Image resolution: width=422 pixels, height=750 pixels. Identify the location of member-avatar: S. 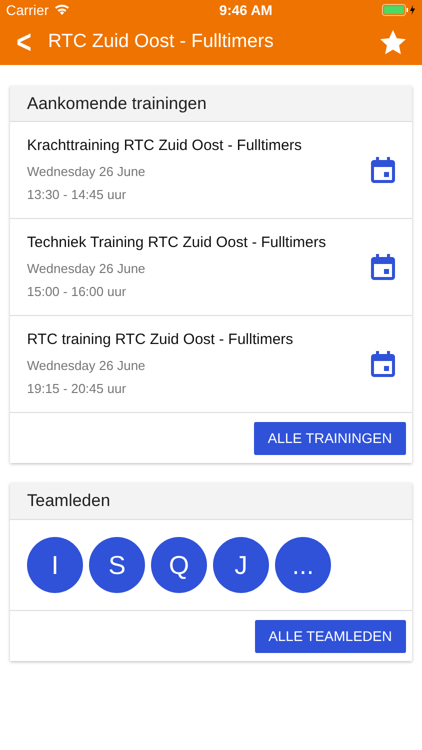
(117, 565).